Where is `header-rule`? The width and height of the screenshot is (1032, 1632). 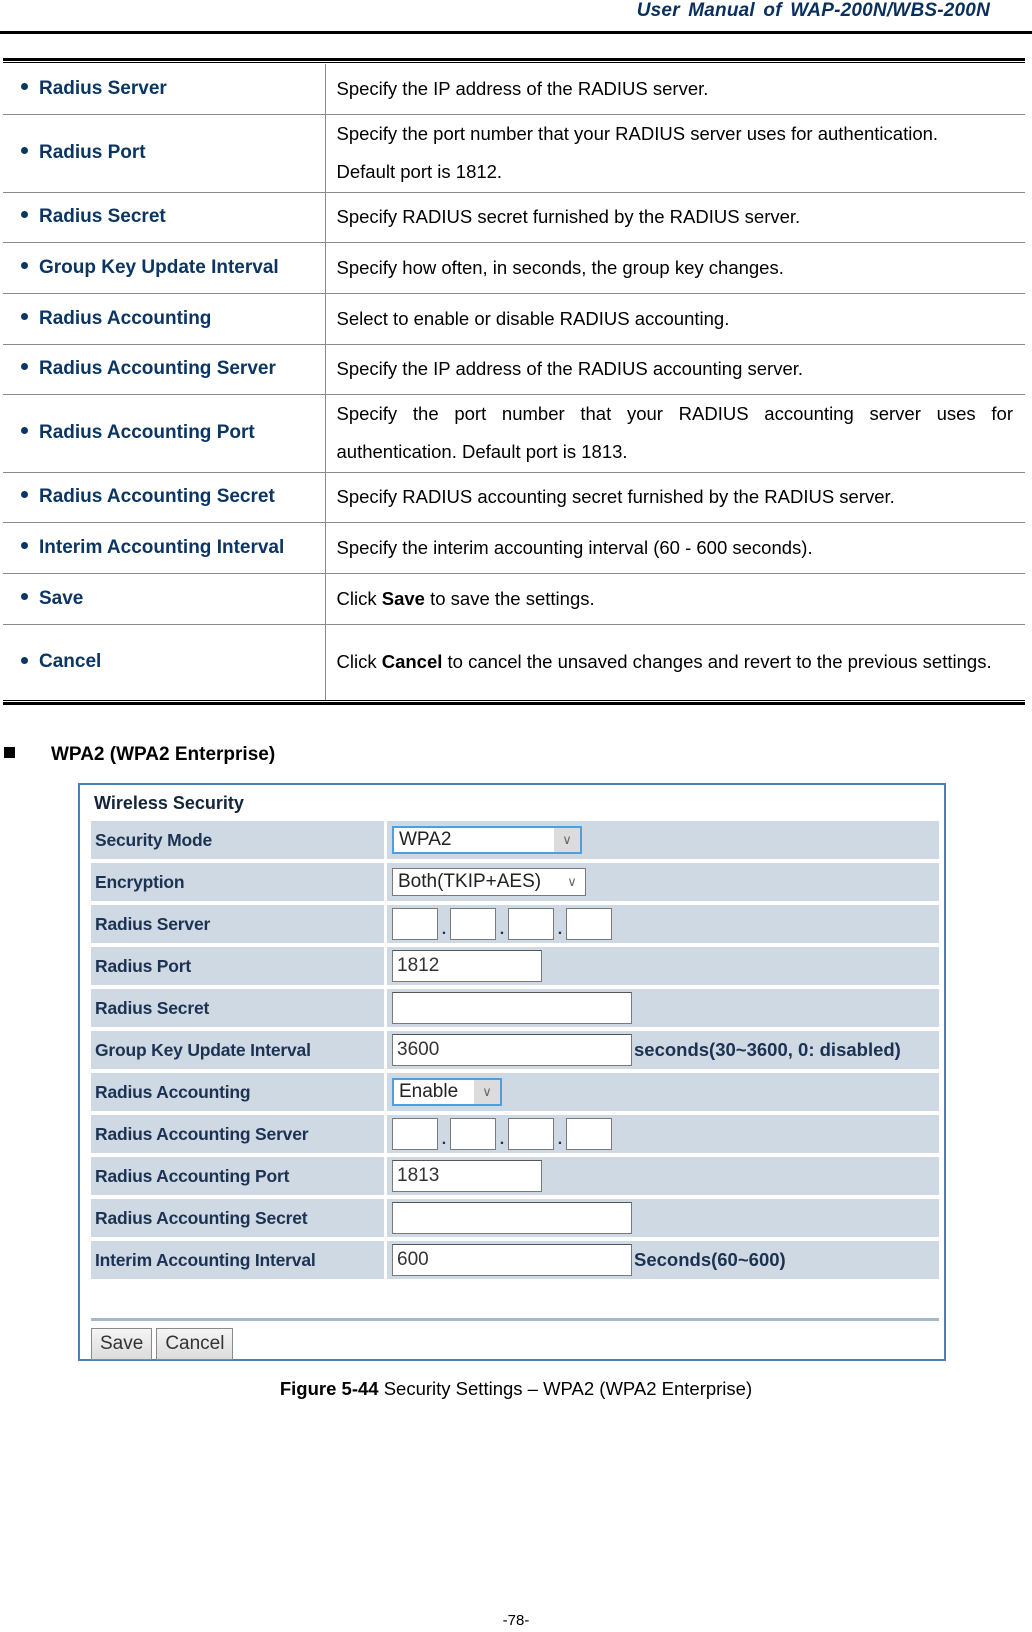 header-rule is located at coordinates (516, 32).